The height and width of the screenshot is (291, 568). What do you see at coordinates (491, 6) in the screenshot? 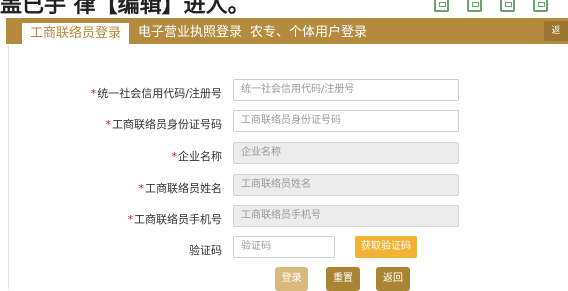
I see `toolbar` at bounding box center [491, 6].